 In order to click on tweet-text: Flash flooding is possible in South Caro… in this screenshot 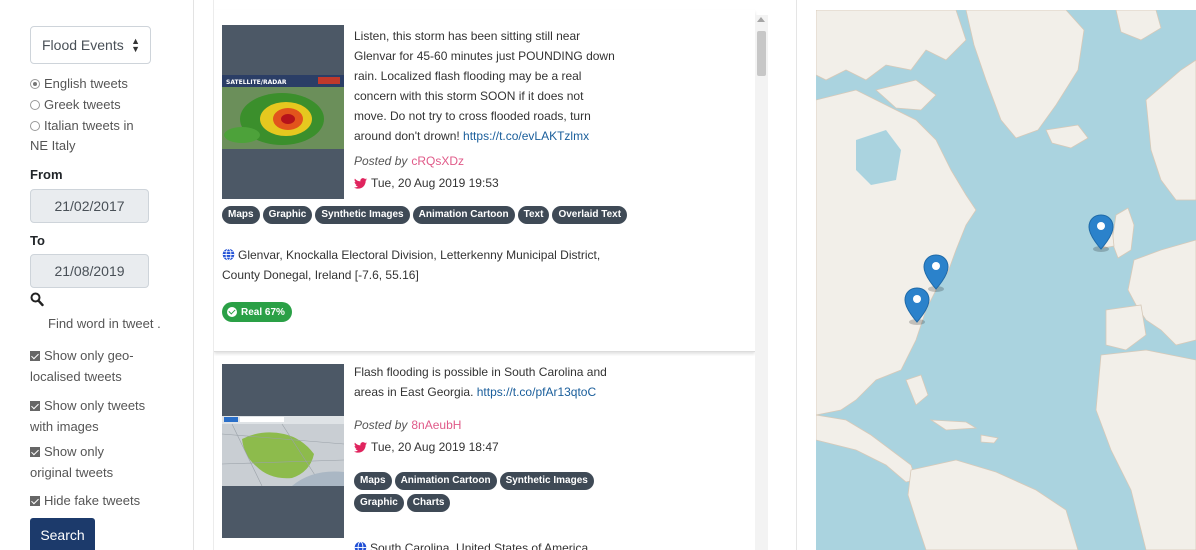, I will do `click(494, 382)`.